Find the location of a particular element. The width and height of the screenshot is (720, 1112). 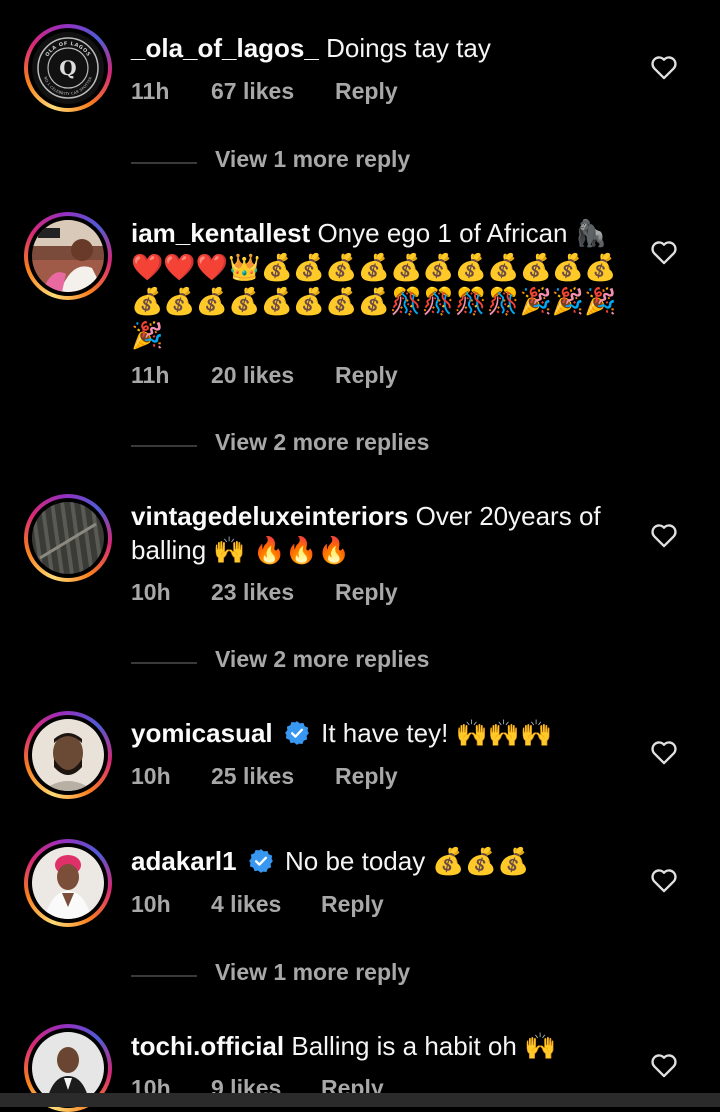

comment-likes: 67 likes is located at coordinates (252, 91).